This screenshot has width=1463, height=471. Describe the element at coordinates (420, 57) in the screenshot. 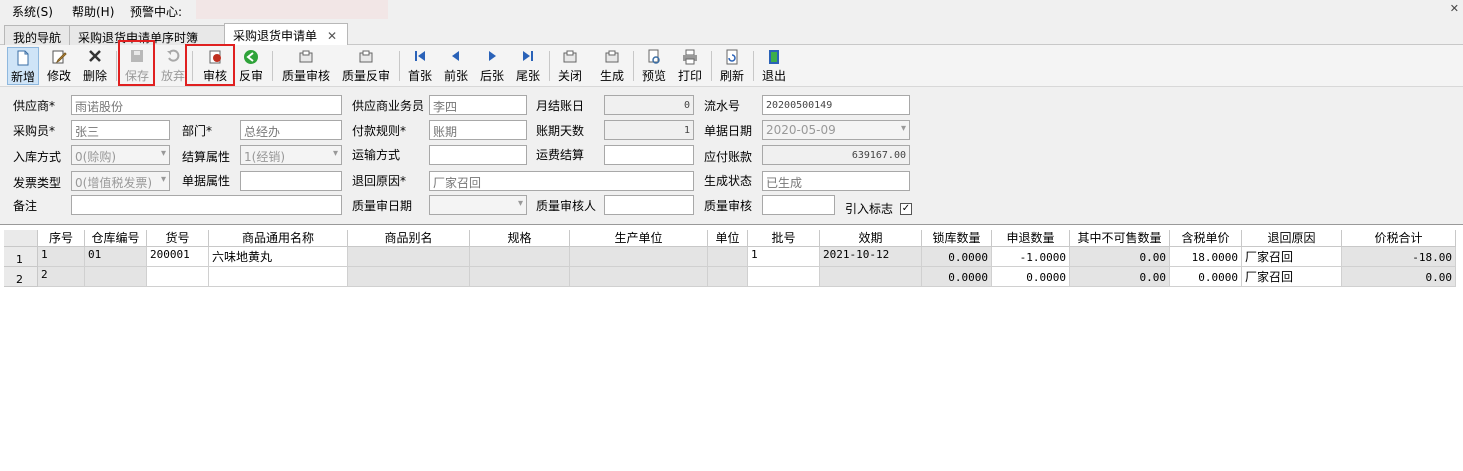

I see `first-page-icon` at that location.